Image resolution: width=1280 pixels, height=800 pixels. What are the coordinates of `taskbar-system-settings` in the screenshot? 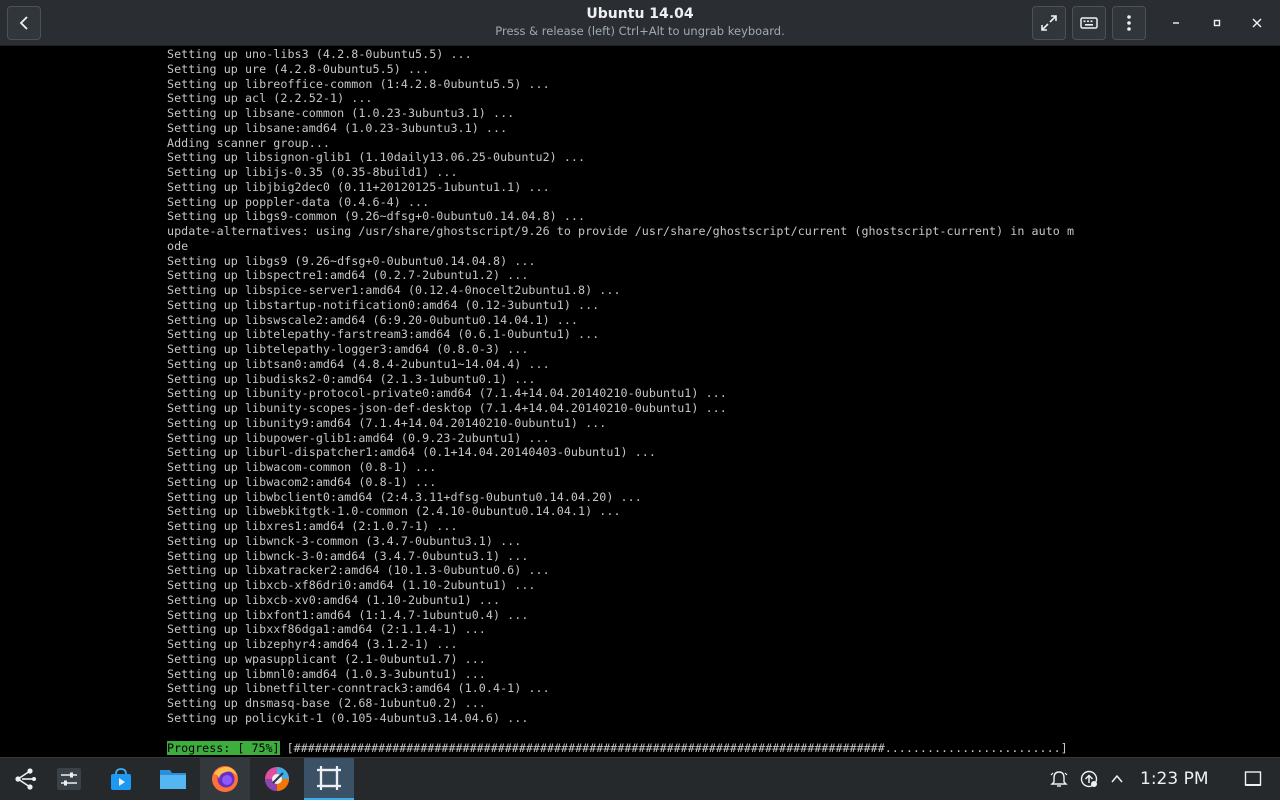 It's located at (69, 779).